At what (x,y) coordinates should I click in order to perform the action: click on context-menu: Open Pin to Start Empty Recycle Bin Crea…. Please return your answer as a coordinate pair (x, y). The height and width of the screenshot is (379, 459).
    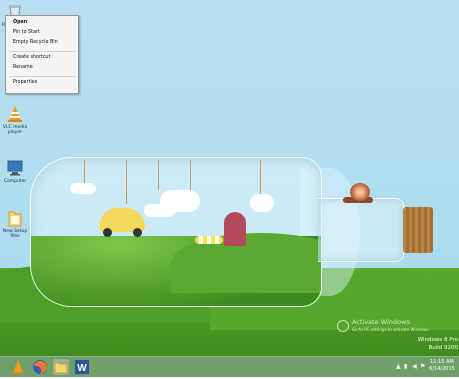
    Looking at the image, I should click on (42, 54).